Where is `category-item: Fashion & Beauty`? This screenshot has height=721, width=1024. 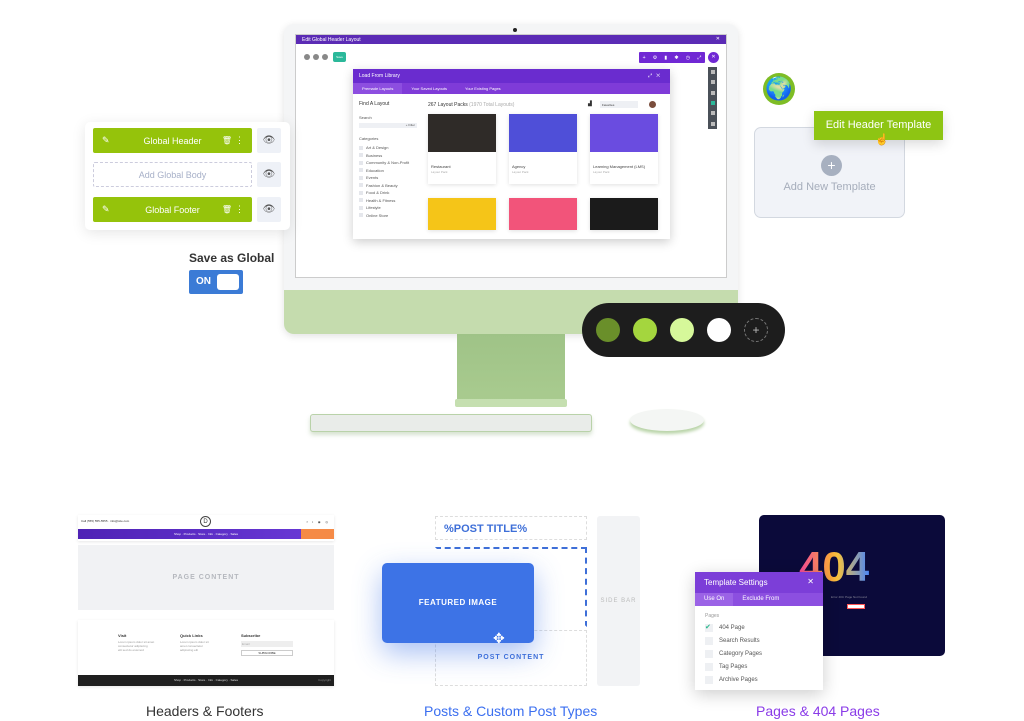 category-item: Fashion & Beauty is located at coordinates (388, 186).